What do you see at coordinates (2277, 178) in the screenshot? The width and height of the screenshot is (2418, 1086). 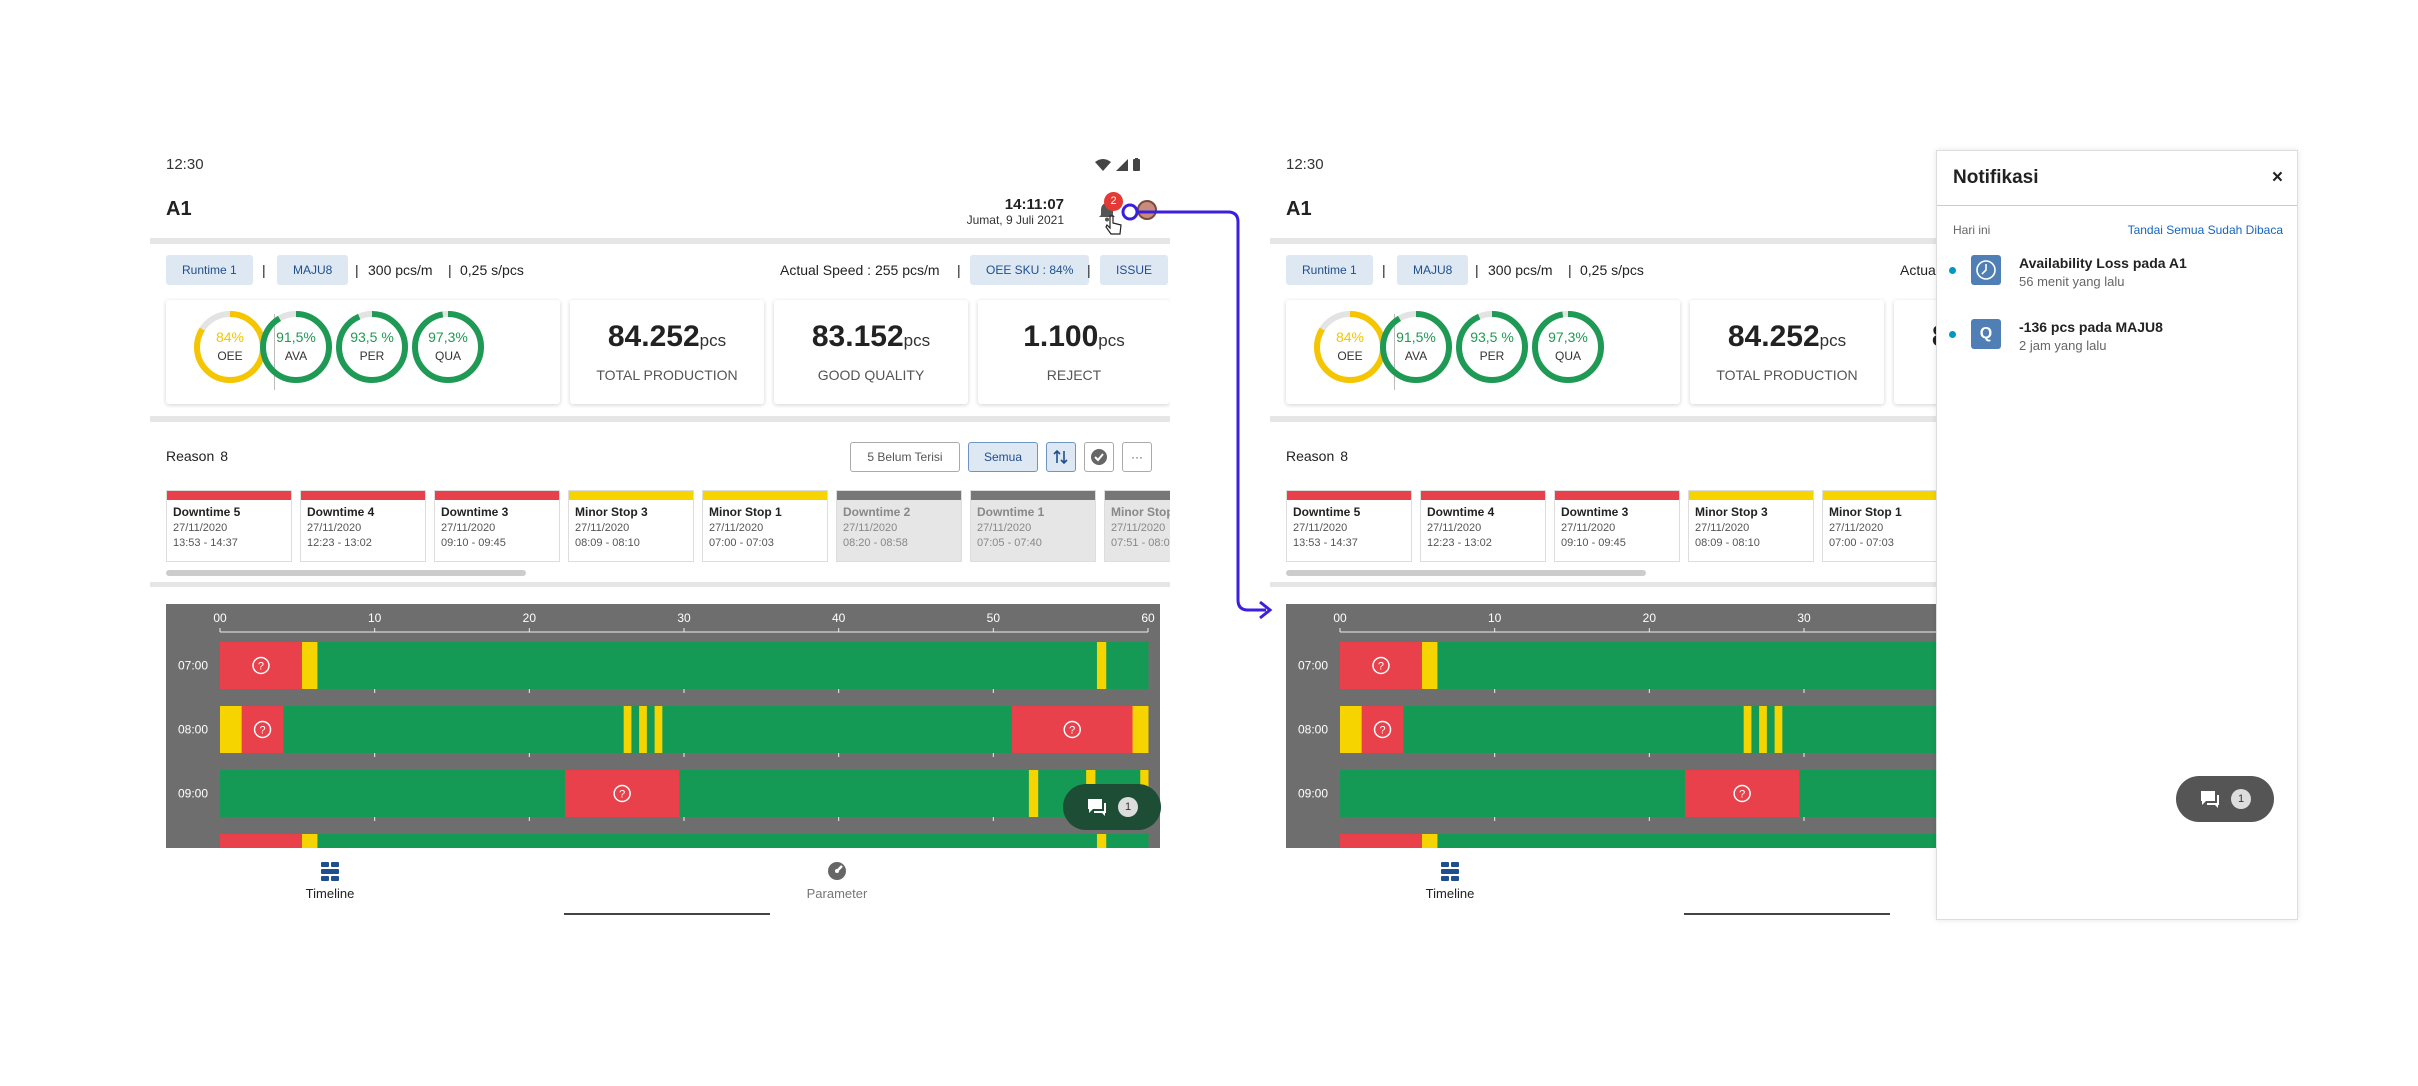 I see `close-icon: ×` at bounding box center [2277, 178].